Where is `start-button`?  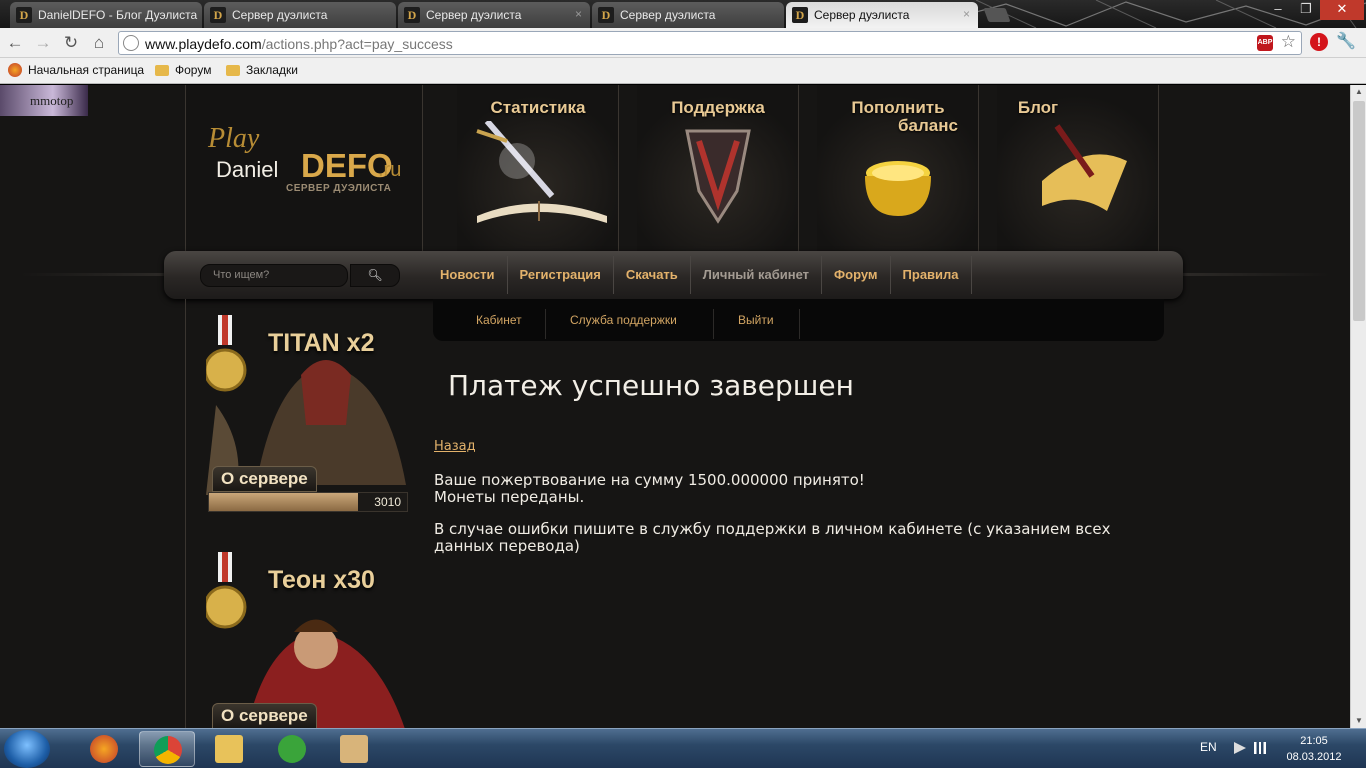 start-button is located at coordinates (27, 749).